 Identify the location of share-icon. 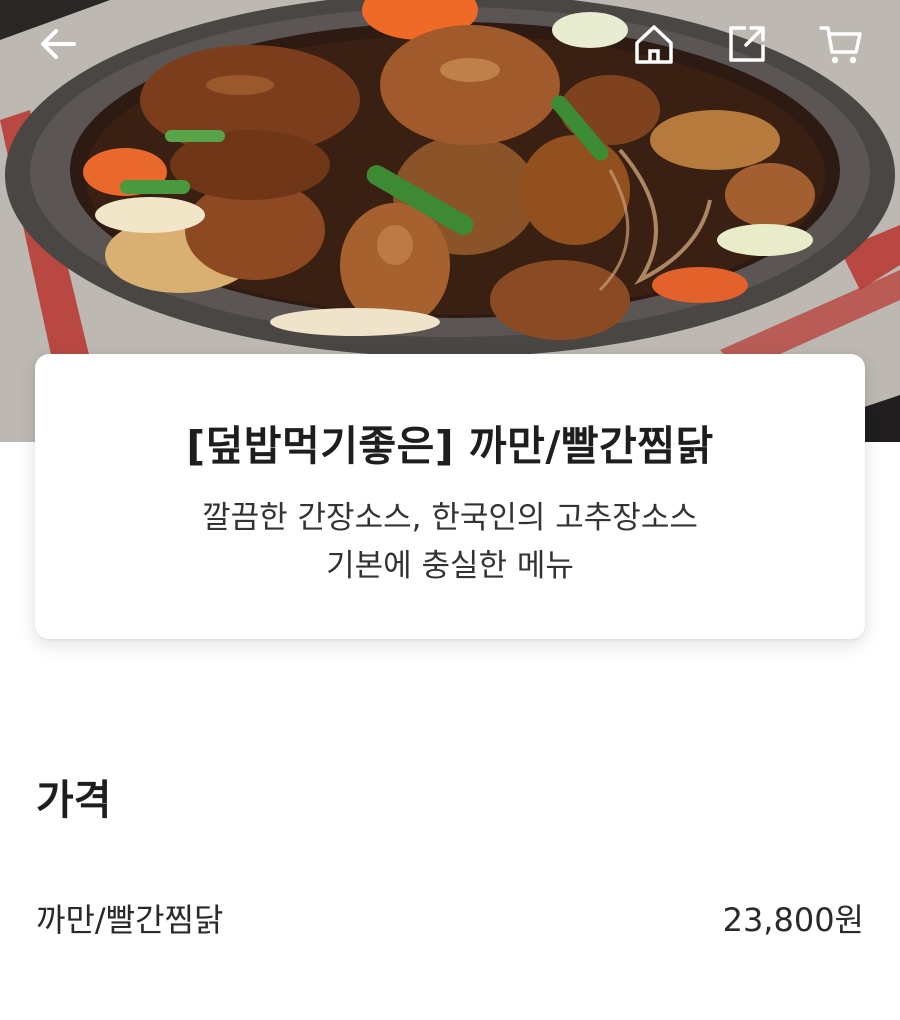
(747, 44).